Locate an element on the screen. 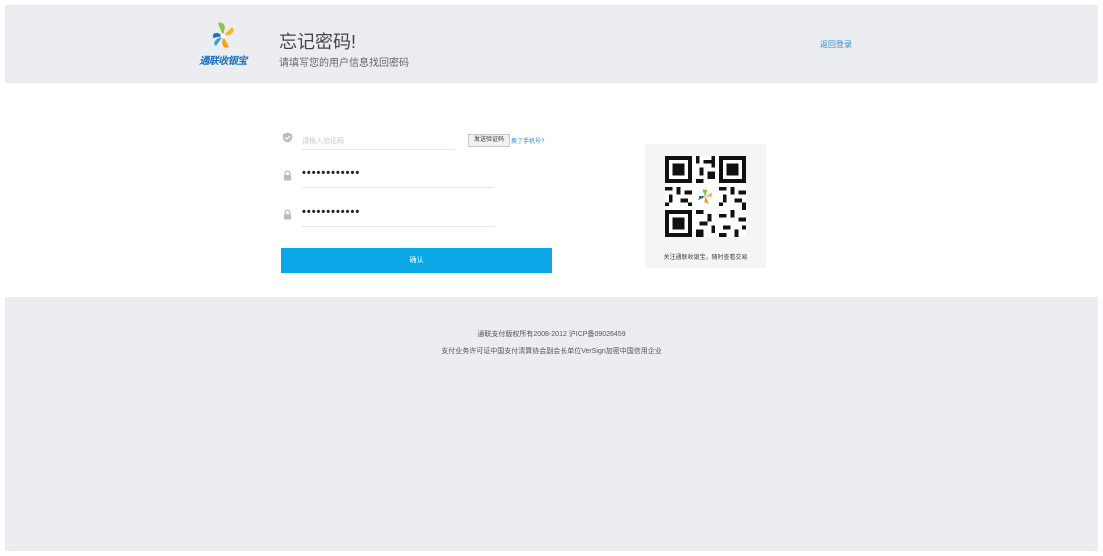  logo-text: 通联收银宝 is located at coordinates (223, 61).